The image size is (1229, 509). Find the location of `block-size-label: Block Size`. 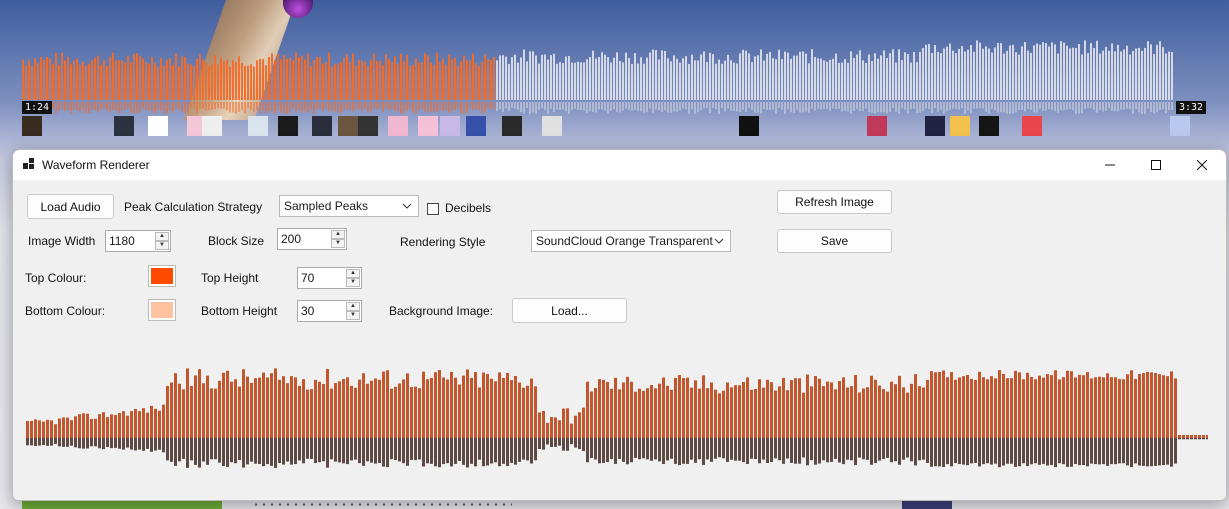

block-size-label: Block Size is located at coordinates (236, 241).